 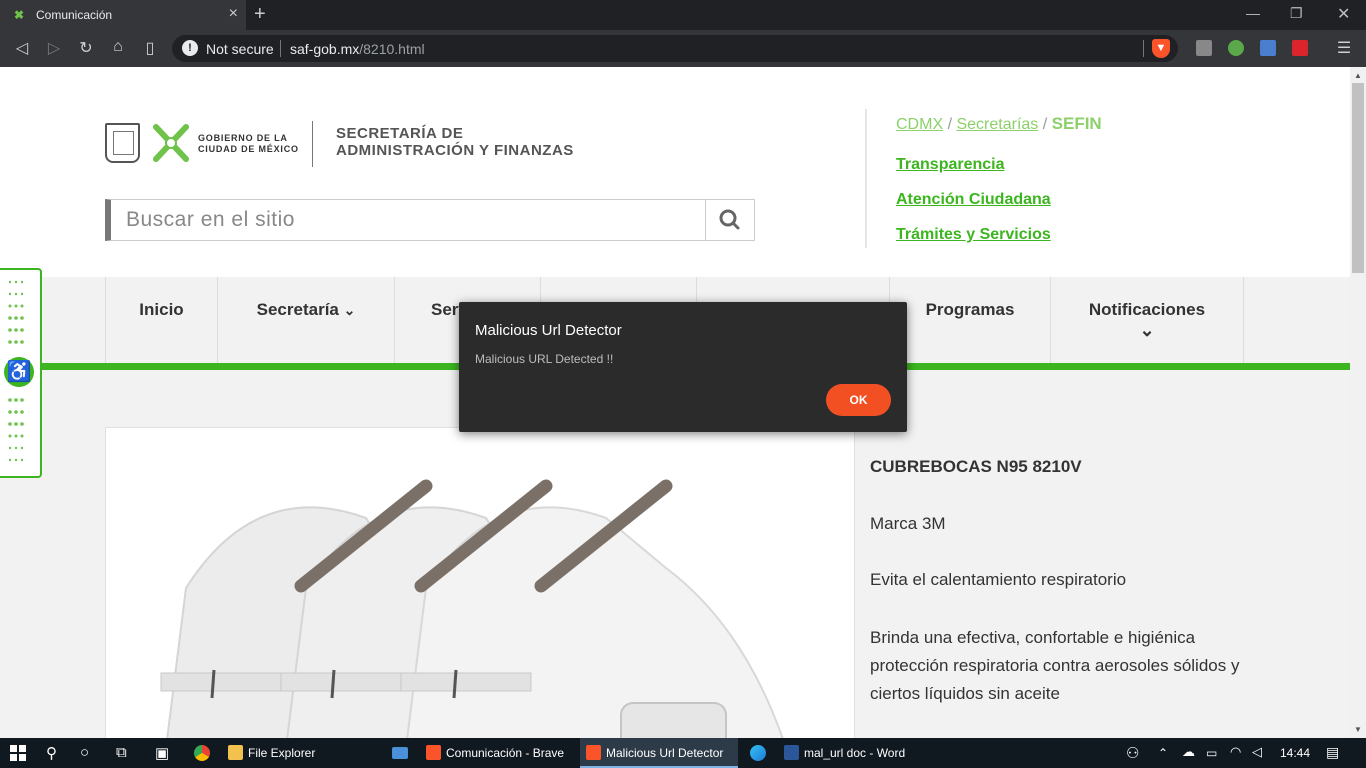 What do you see at coordinates (51, 753) in the screenshot?
I see `search-icon: ⚲` at bounding box center [51, 753].